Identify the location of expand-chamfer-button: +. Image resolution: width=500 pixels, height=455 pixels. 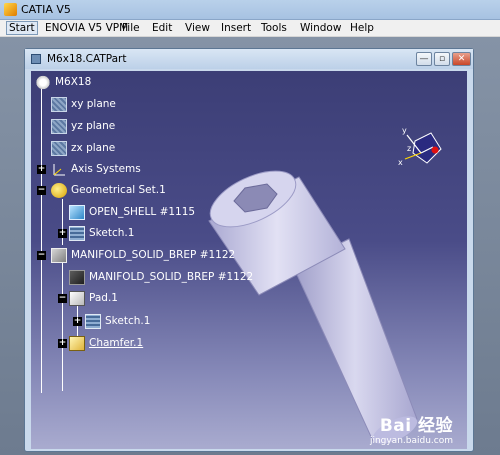
(62, 343).